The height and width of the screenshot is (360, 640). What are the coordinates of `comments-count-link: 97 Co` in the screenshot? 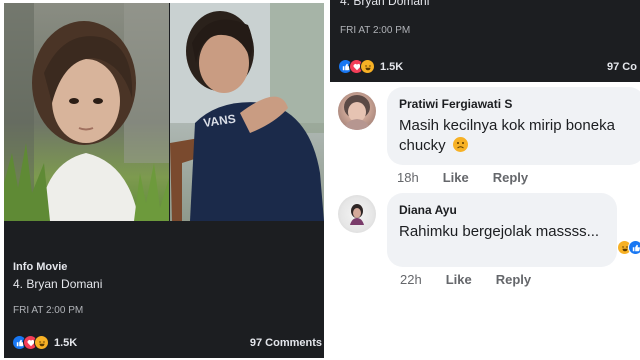 It's located at (622, 67).